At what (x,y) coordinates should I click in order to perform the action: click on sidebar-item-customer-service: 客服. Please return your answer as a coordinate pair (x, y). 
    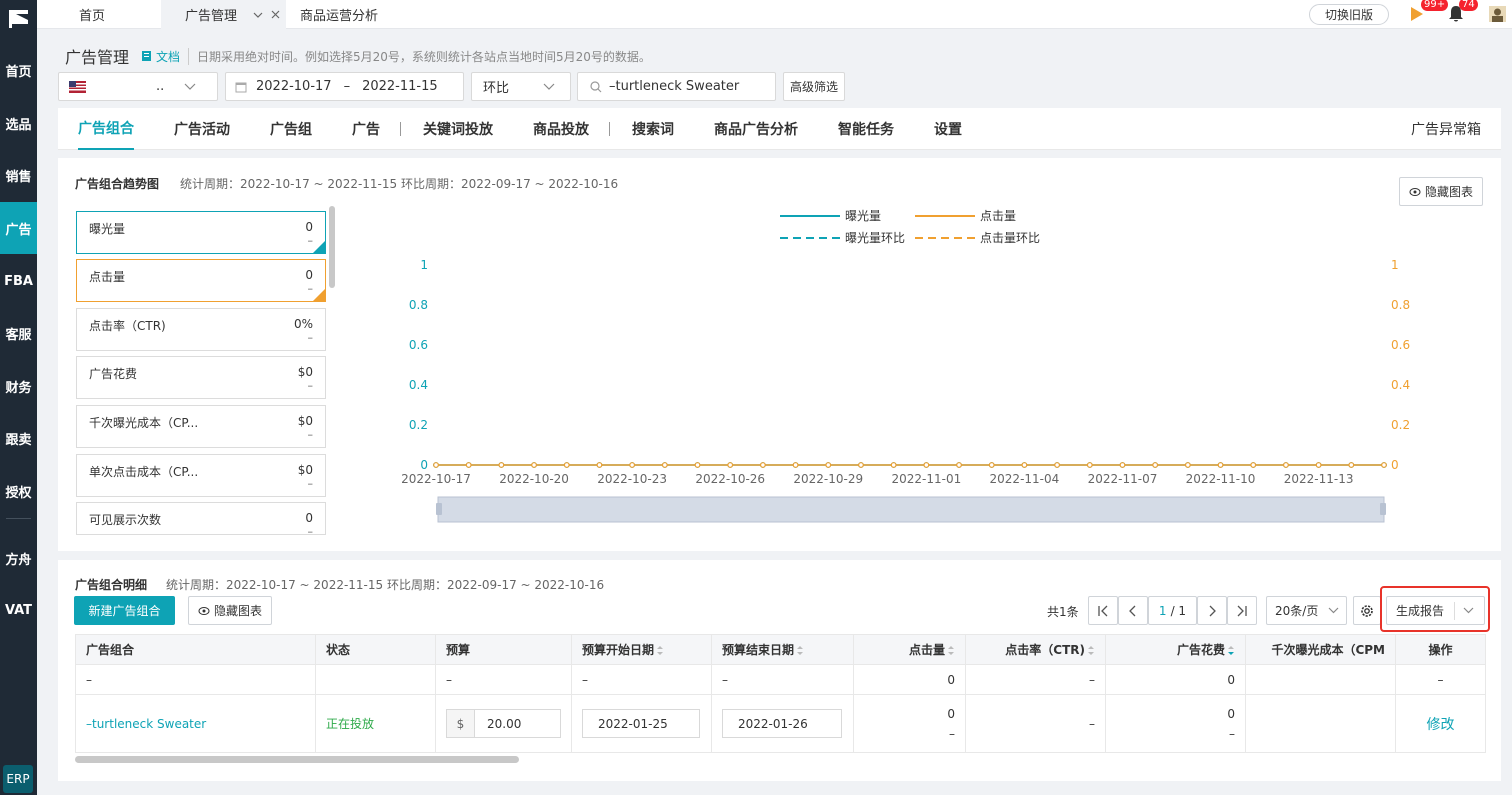
    Looking at the image, I should click on (18, 333).